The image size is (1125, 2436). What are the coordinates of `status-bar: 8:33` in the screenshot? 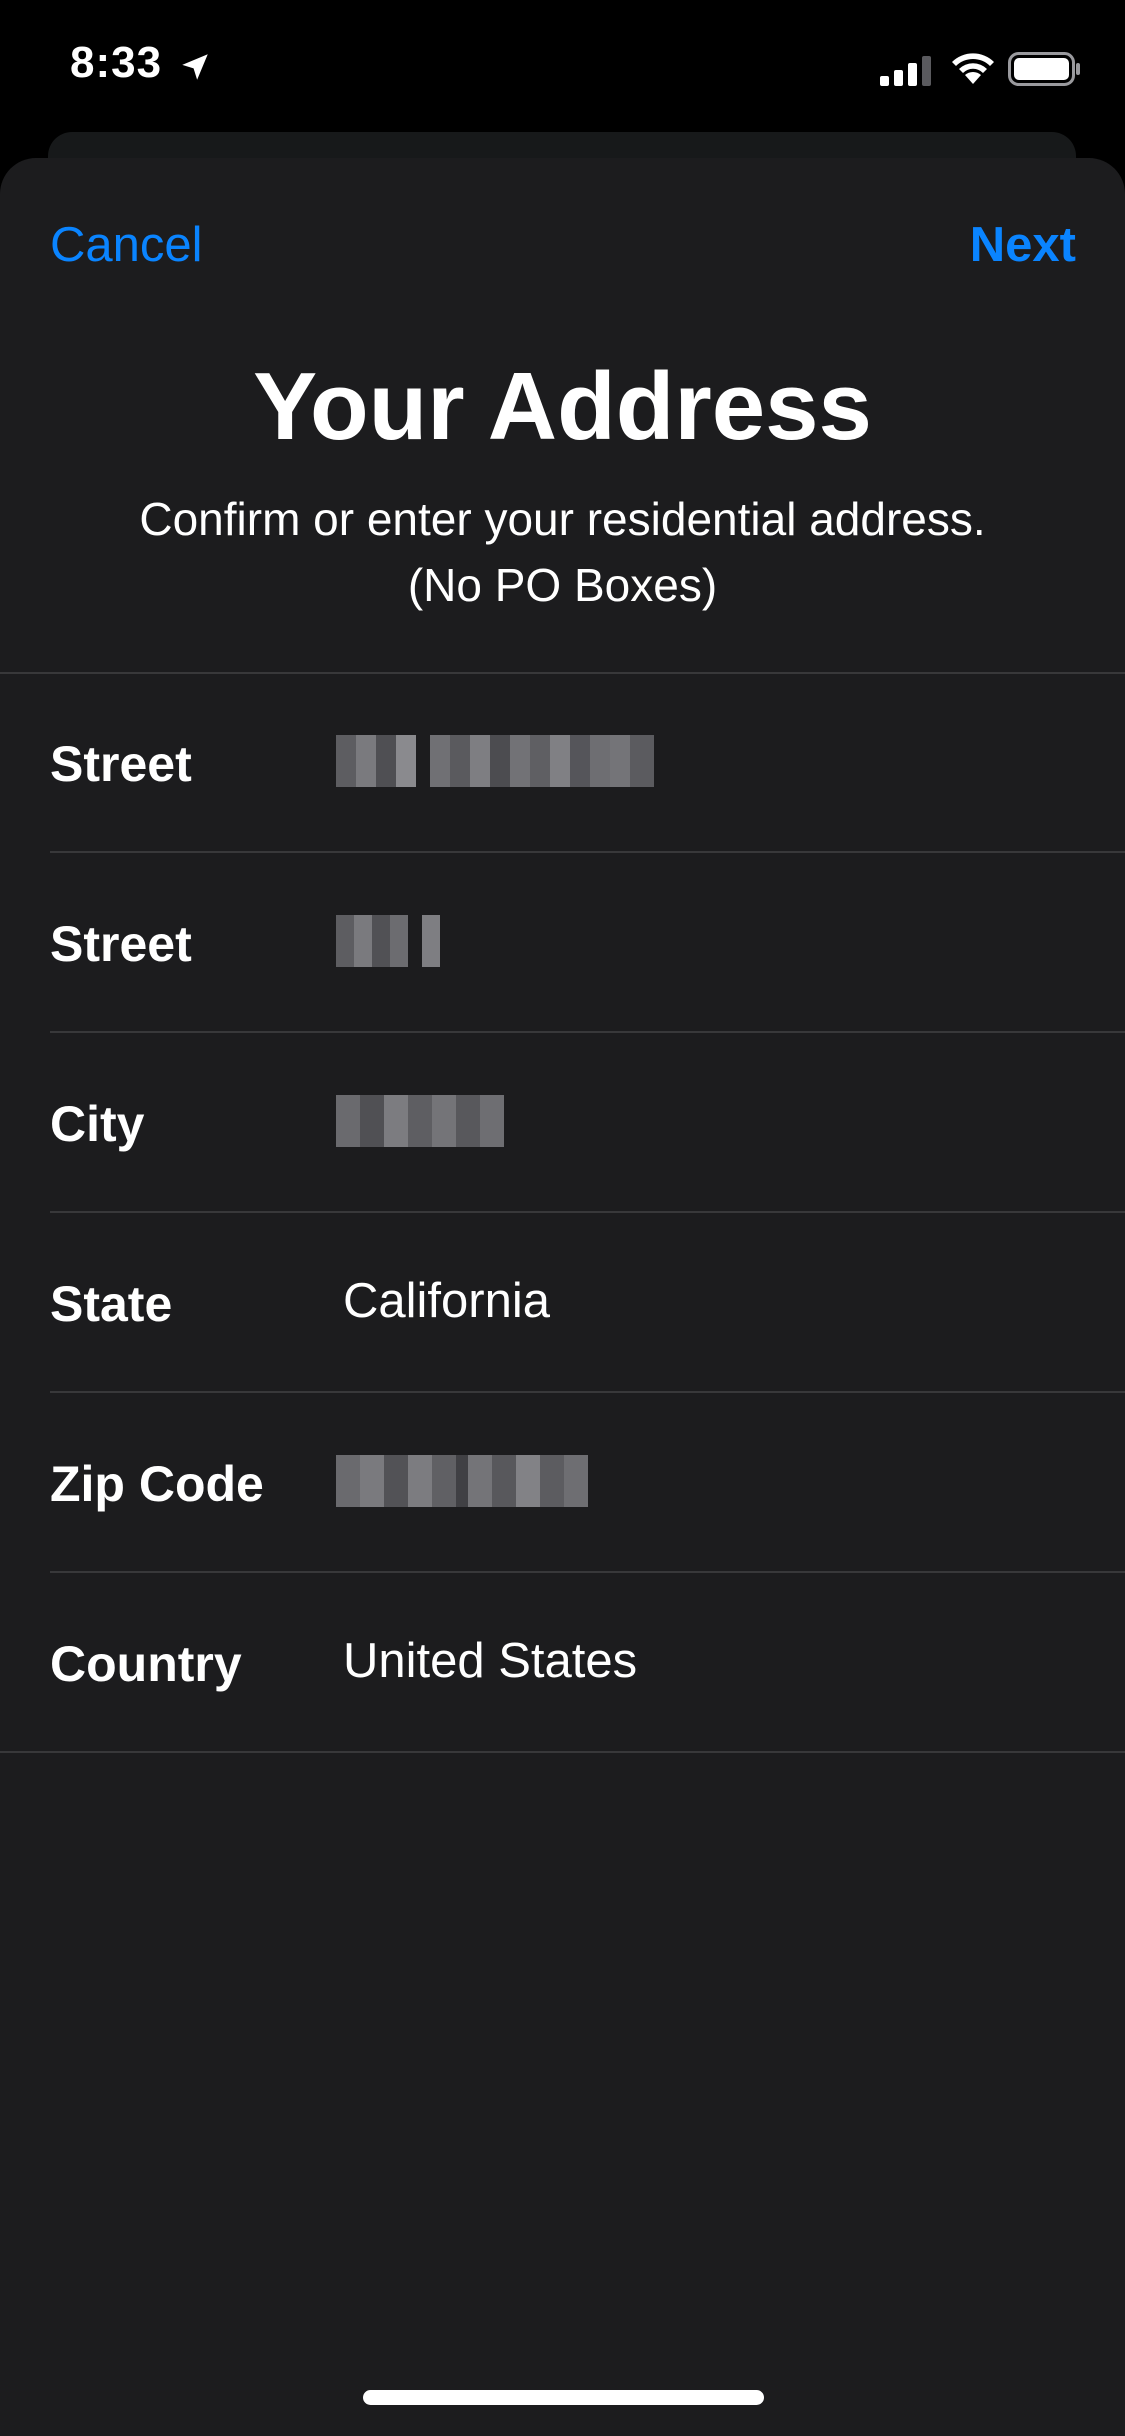 It's located at (562, 66).